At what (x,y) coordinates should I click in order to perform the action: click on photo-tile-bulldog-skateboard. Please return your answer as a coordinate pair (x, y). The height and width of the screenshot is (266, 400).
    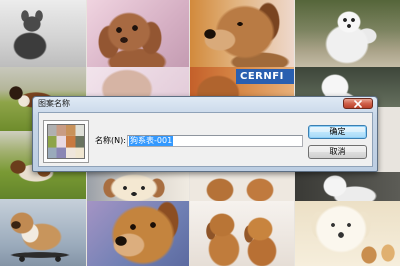
    Looking at the image, I should click on (43, 232).